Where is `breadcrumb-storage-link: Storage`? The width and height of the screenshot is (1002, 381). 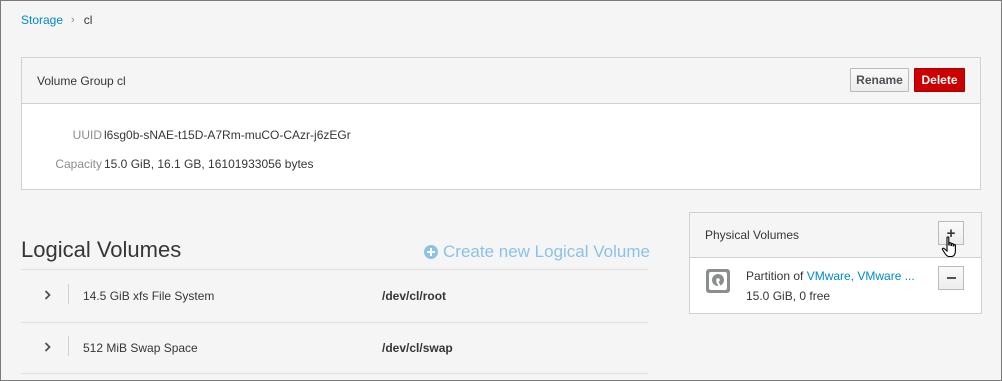
breadcrumb-storage-link: Storage is located at coordinates (42, 20).